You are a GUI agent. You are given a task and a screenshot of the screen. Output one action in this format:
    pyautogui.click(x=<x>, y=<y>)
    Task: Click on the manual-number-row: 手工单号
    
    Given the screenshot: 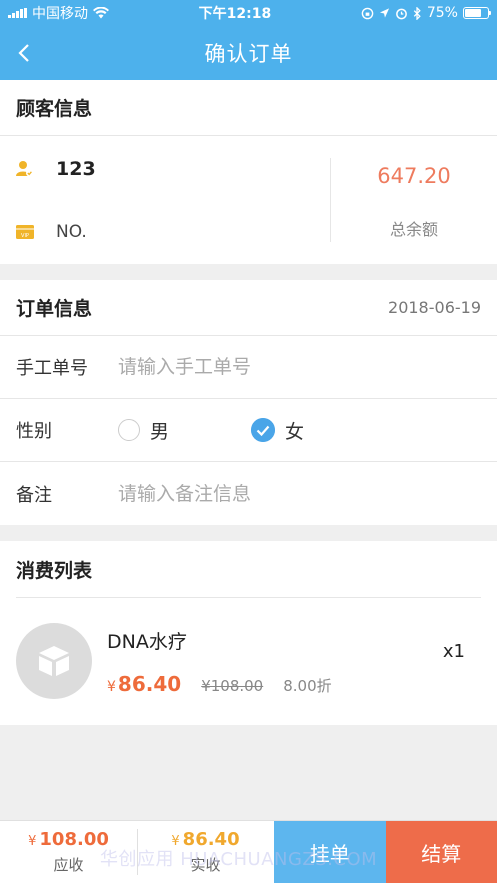 What is the action you would take?
    pyautogui.click(x=248, y=367)
    